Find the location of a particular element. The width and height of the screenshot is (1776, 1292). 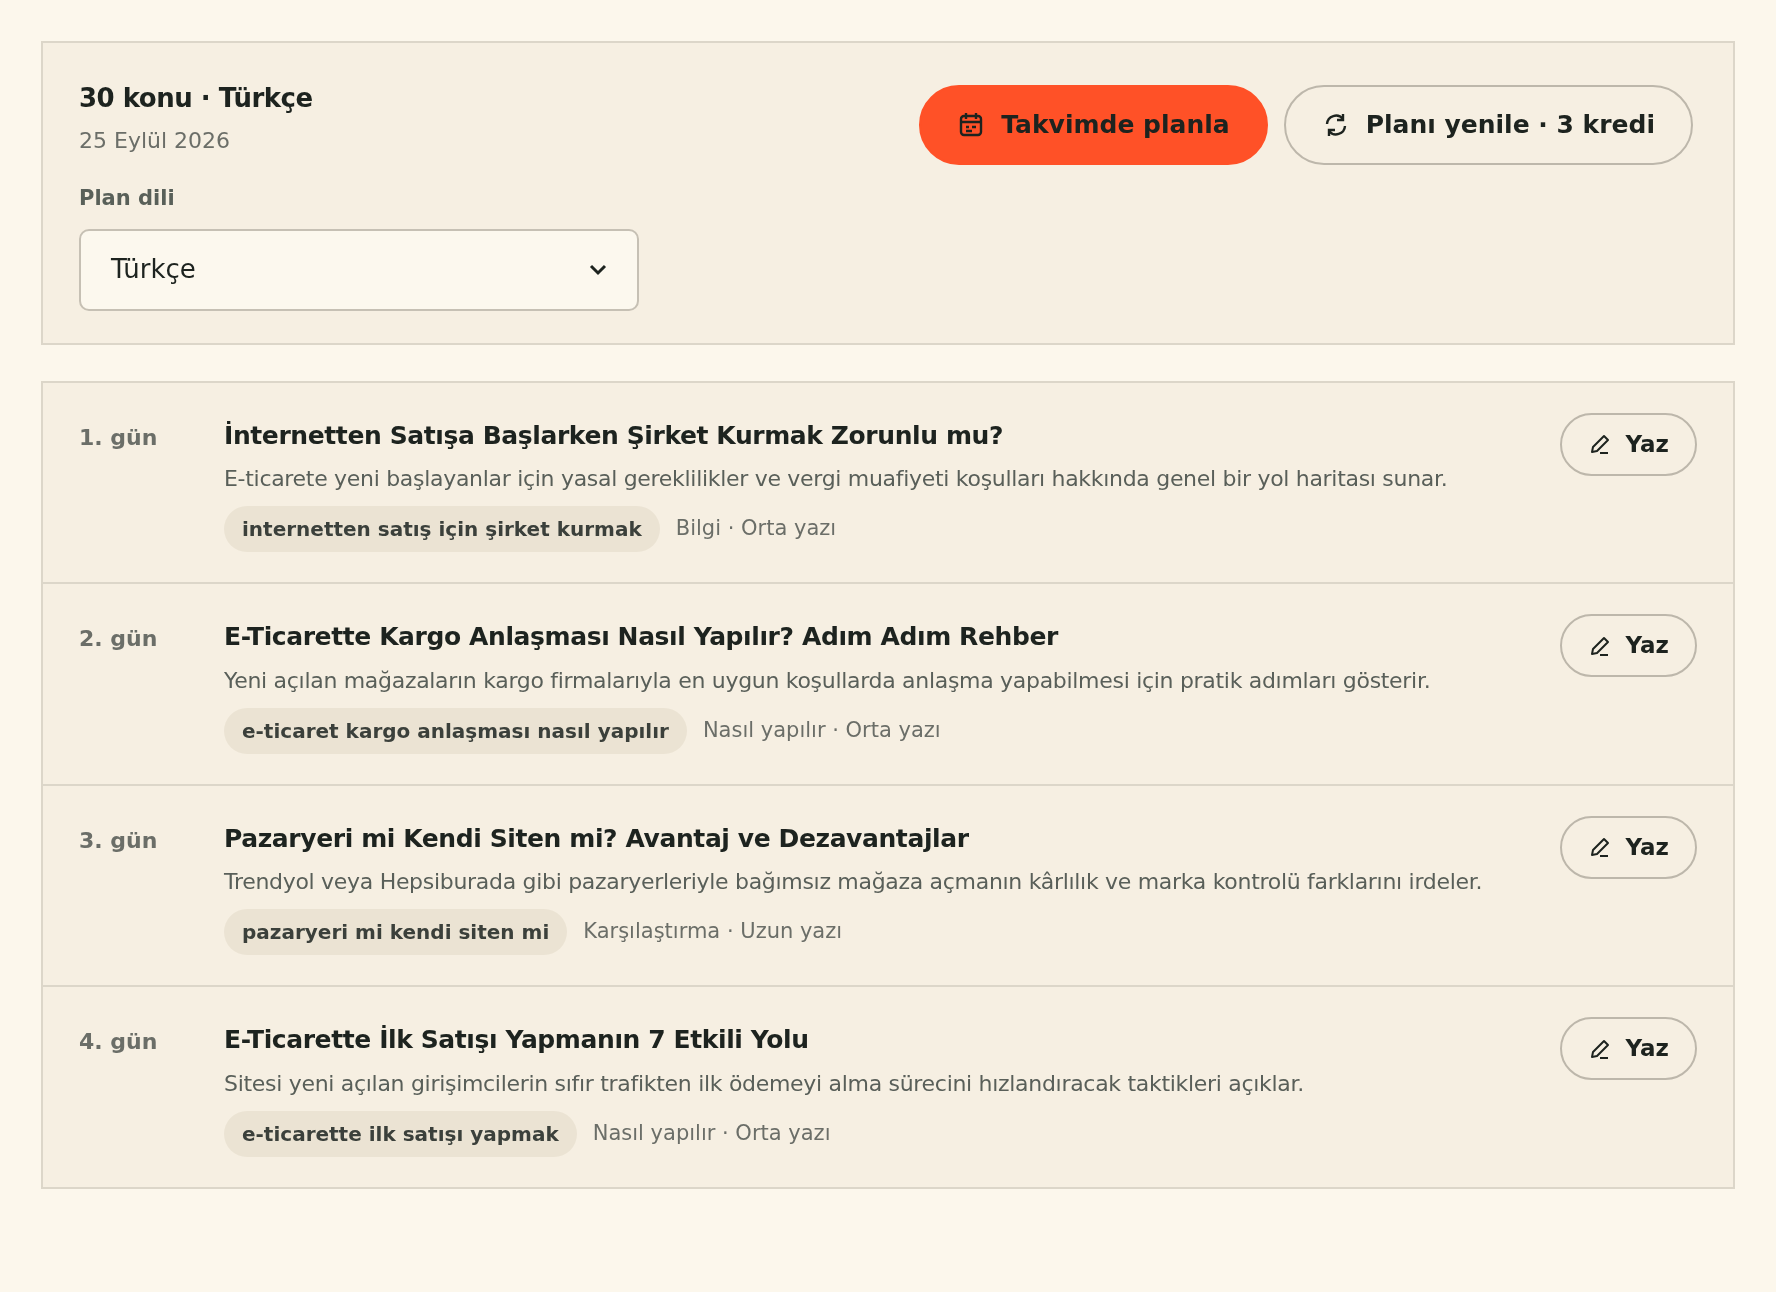

topic-title: İnternetten Satışa Başlarken Şirket Kurmak Zorunlu mu? is located at coordinates (614, 435).